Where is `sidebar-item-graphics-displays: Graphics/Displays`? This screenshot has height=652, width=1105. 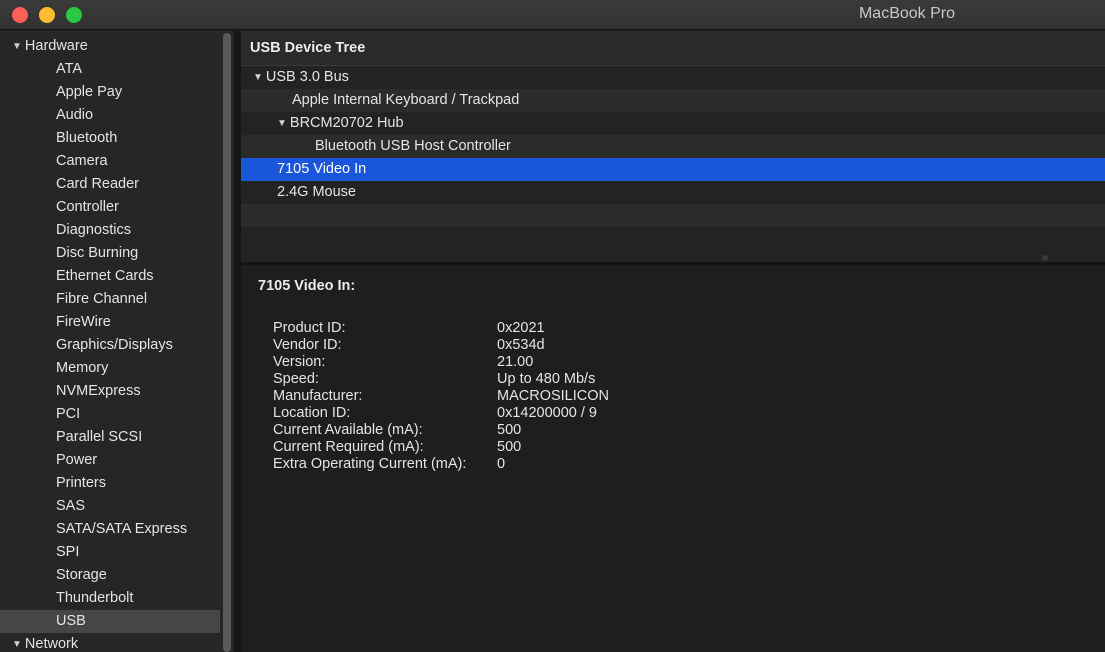
sidebar-item-graphics-displays: Graphics/Displays is located at coordinates (110, 345).